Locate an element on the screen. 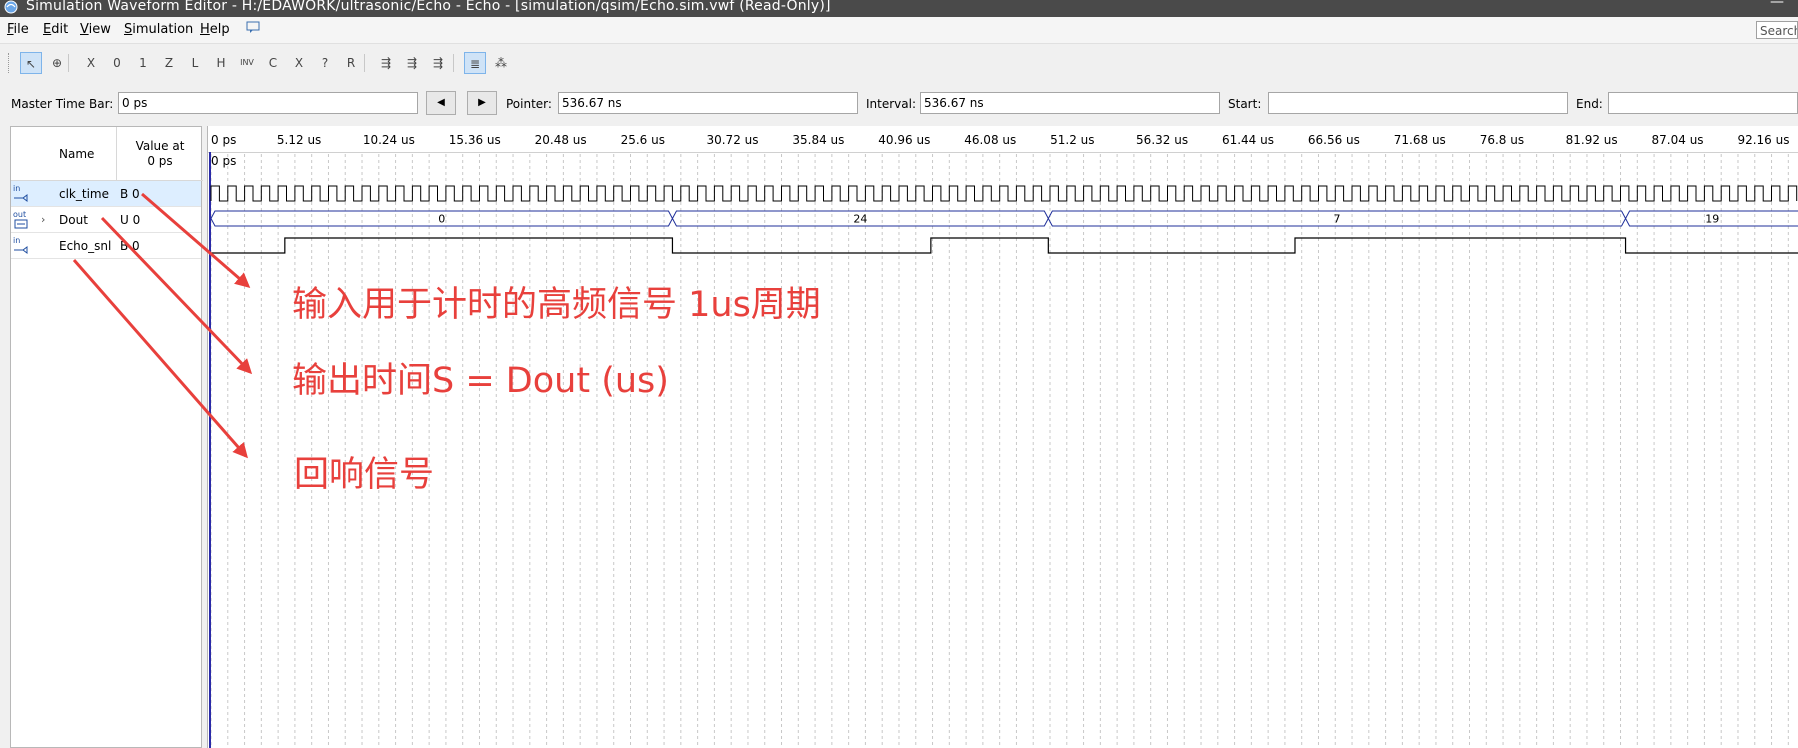  search-input: Search is located at coordinates (1777, 30).